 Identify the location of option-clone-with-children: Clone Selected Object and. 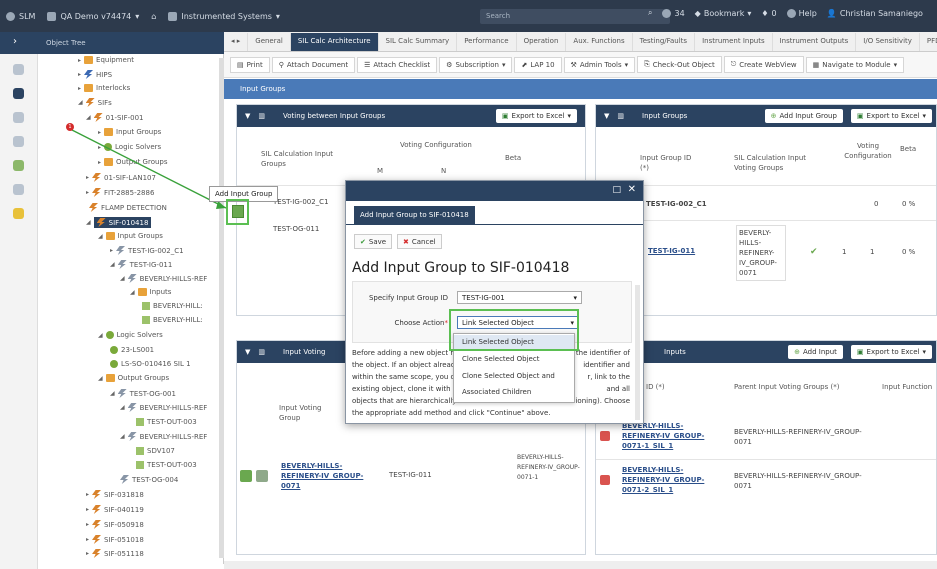
(514, 376).